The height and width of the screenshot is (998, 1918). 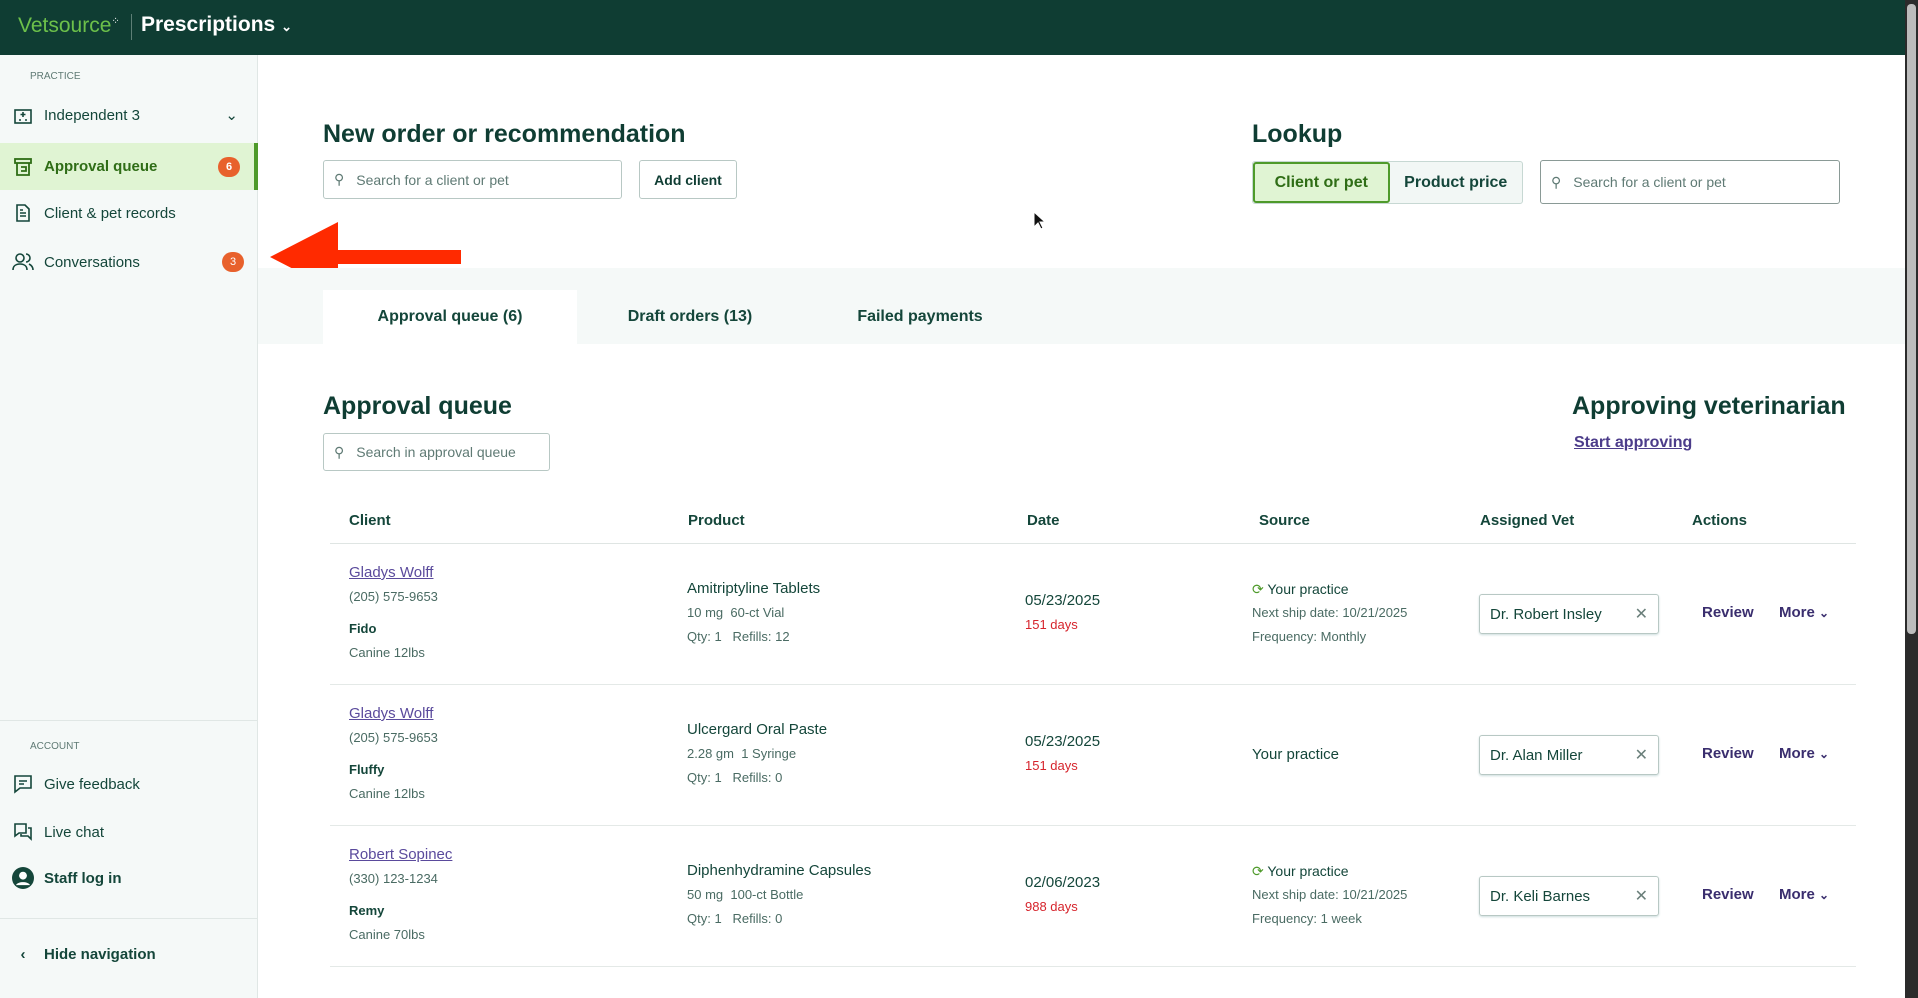 I want to click on tab-approval-queue: Approval queue (6), so click(x=450, y=317).